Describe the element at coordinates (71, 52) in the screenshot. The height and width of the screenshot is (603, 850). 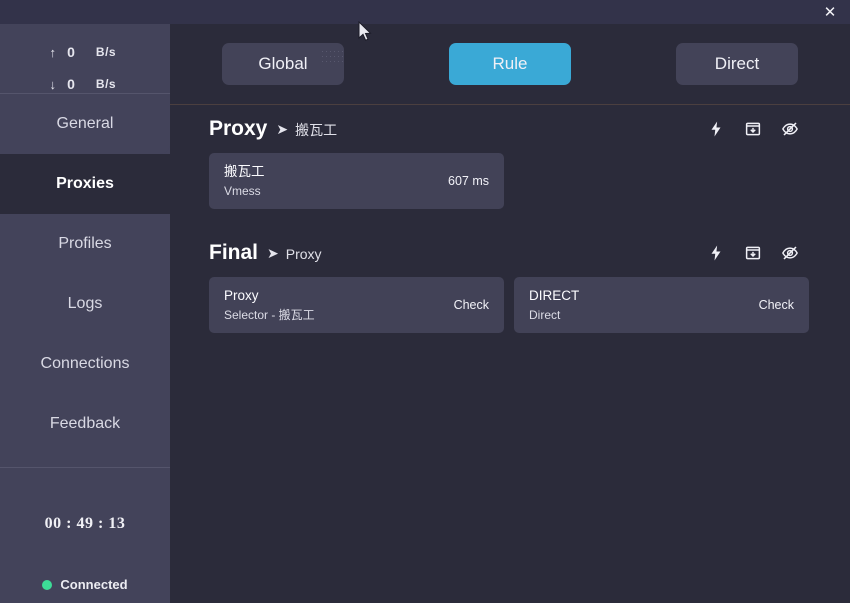
I see `upload-speed-value: 0` at that location.